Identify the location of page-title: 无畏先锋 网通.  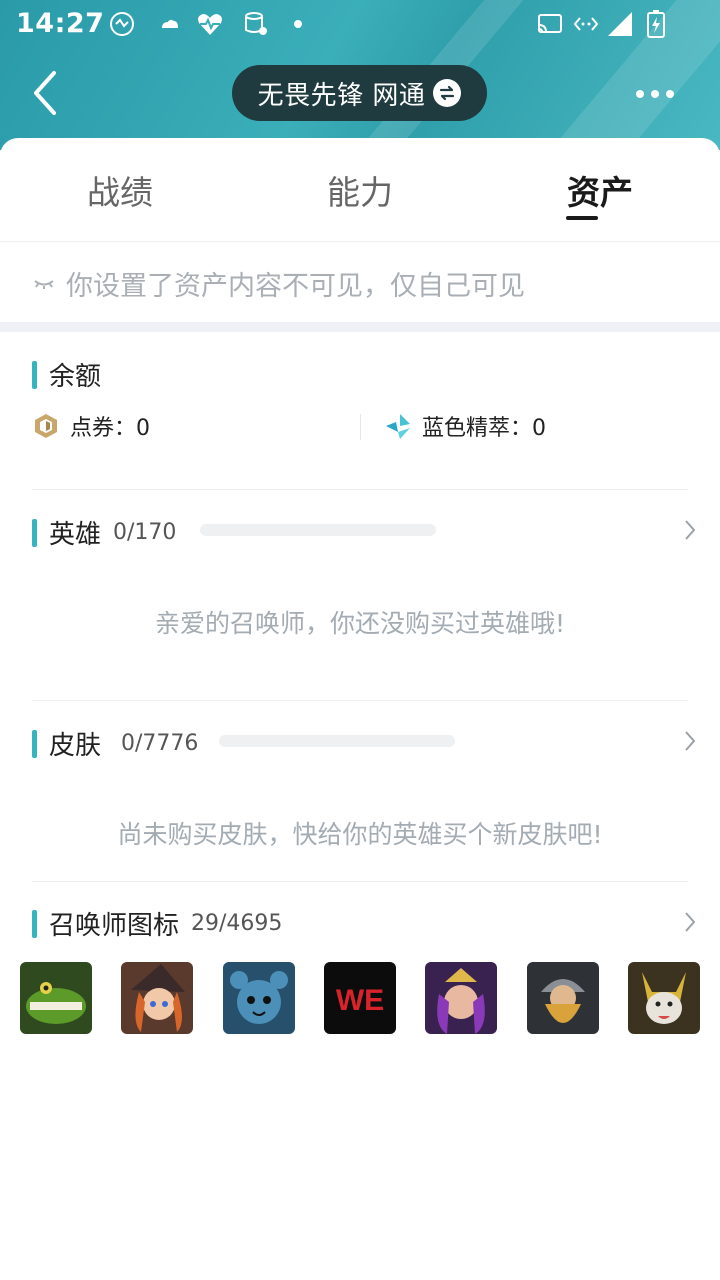
(341, 95).